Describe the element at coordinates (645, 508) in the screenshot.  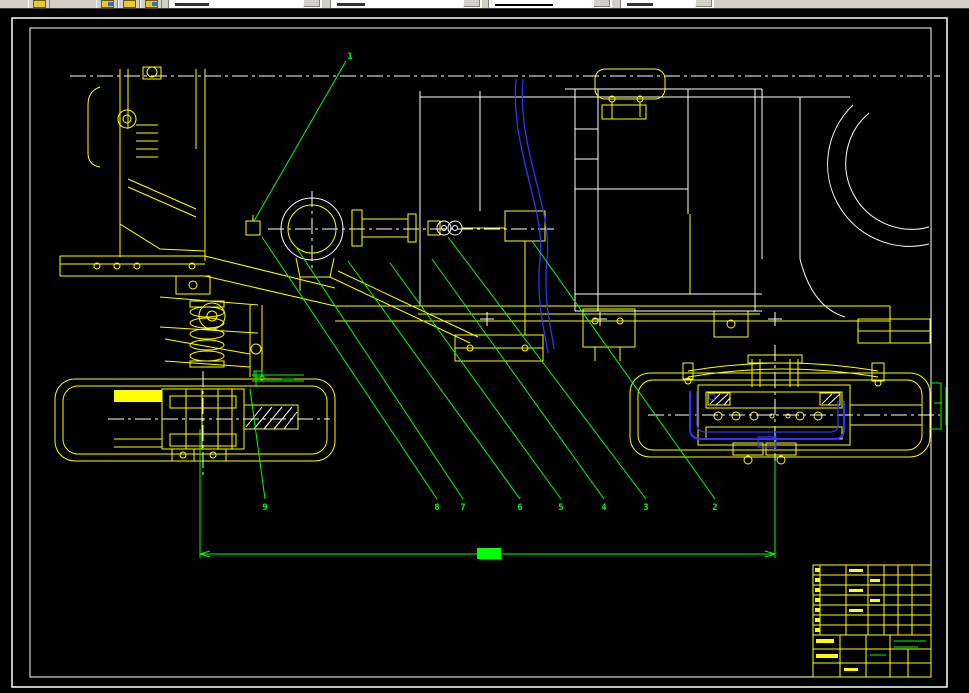
I see `callout-number-3: 3` at that location.